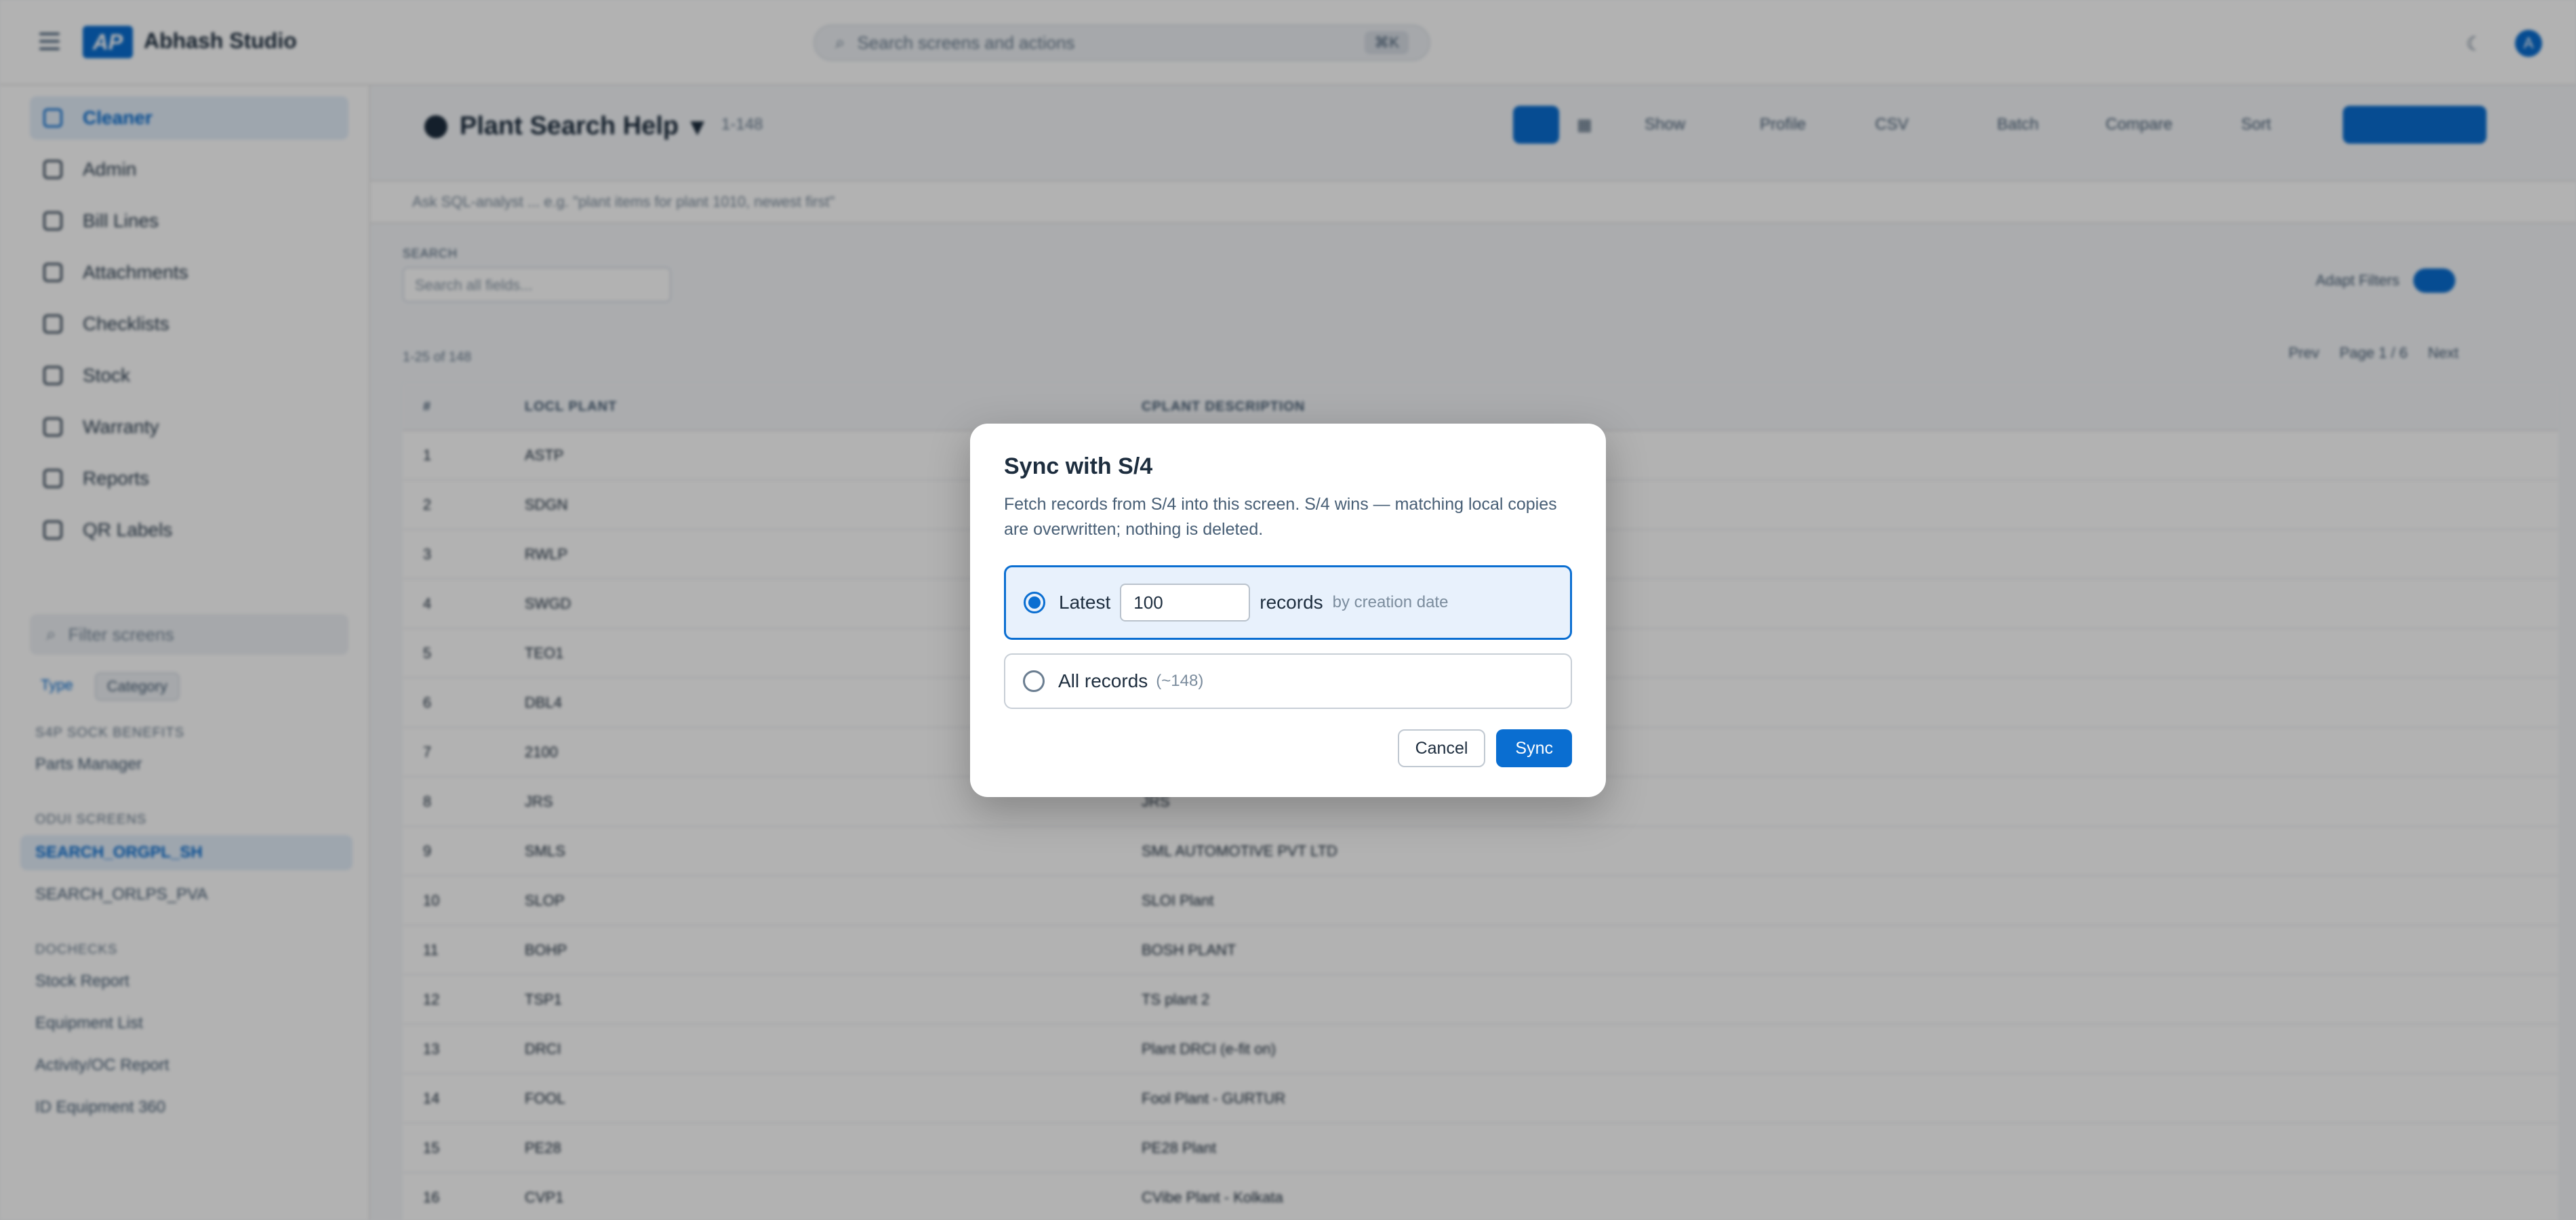  What do you see at coordinates (1034, 681) in the screenshot?
I see `radio-all-records` at bounding box center [1034, 681].